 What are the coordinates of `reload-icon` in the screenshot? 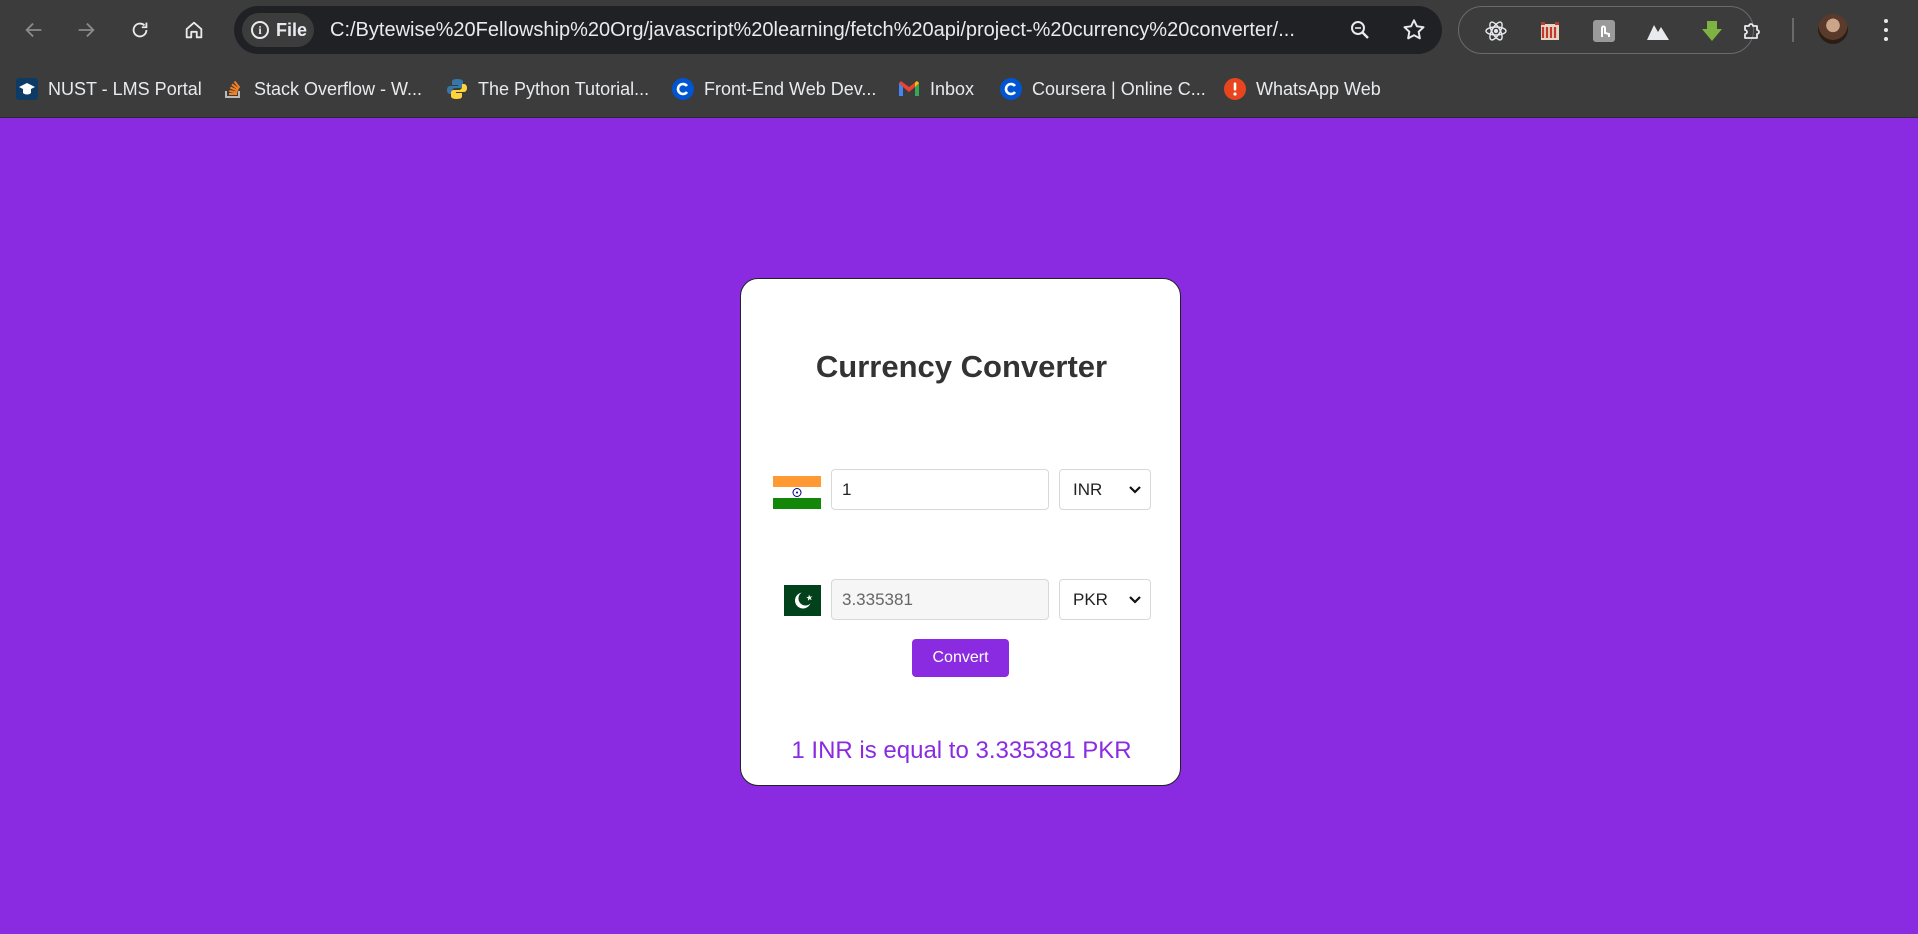 It's located at (140, 30).